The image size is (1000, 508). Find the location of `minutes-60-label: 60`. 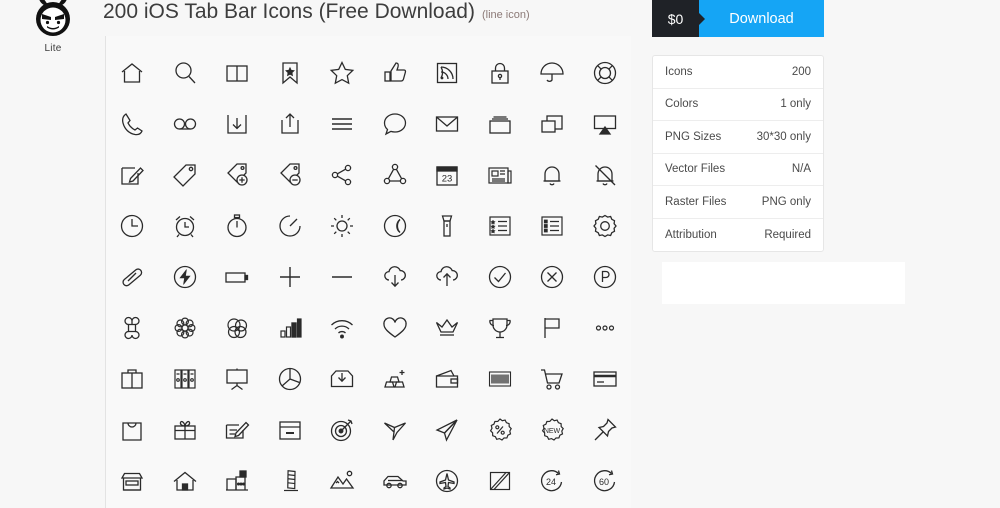

minutes-60-label: 60 is located at coordinates (604, 482).